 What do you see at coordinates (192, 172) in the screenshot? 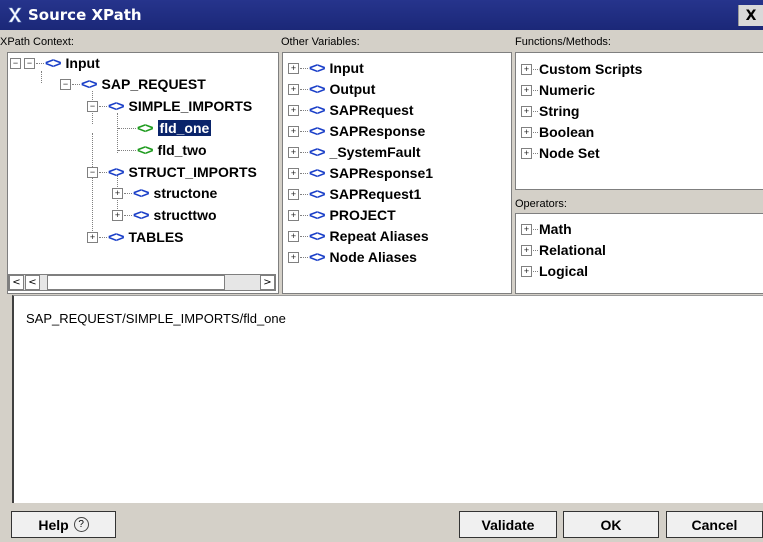
I see `tree-item-label: STRUCT_IMPORTS` at bounding box center [192, 172].